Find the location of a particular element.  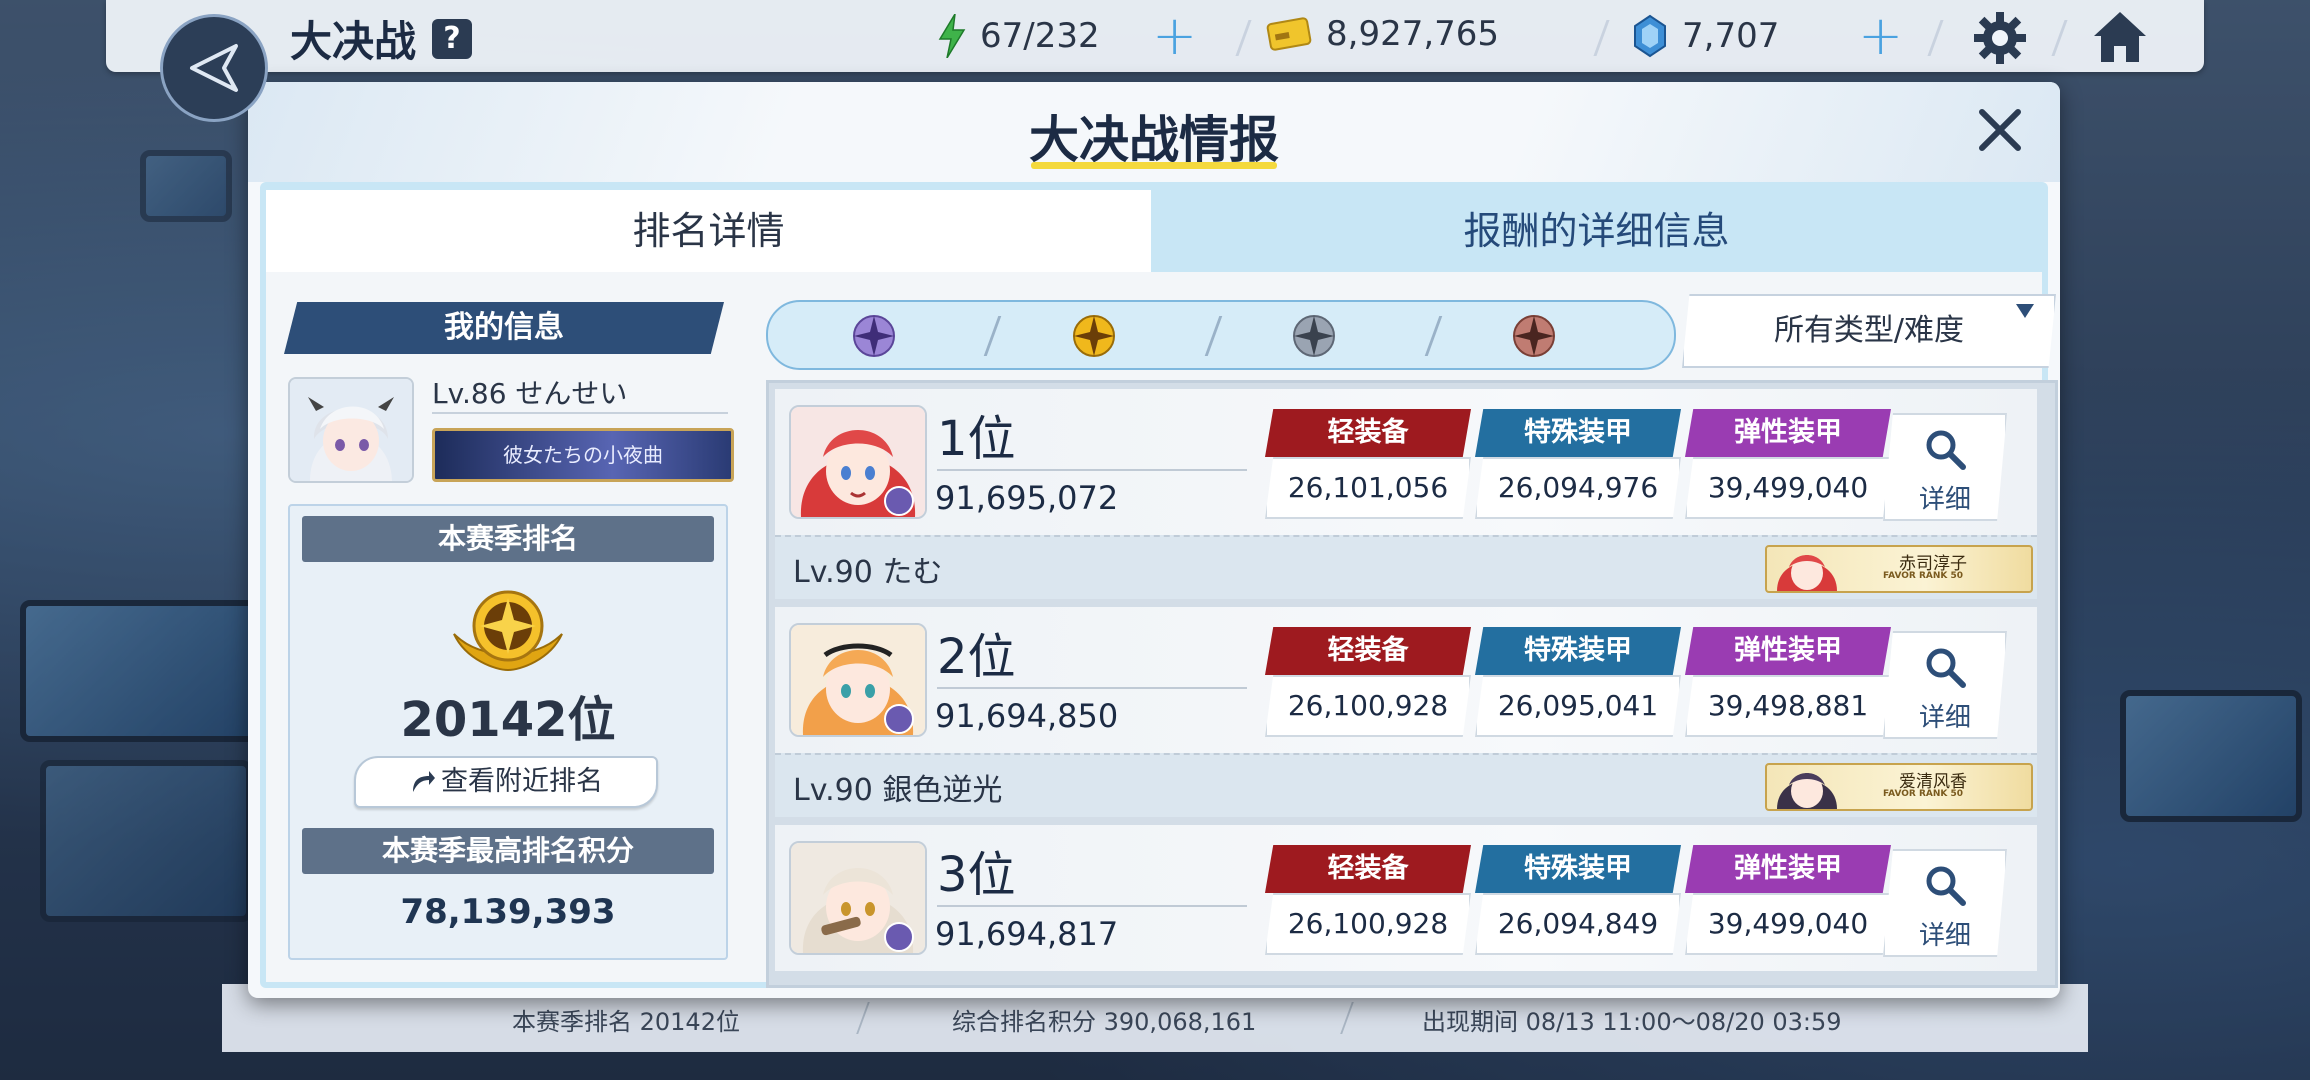

silver-tier-icon is located at coordinates (1314, 336).